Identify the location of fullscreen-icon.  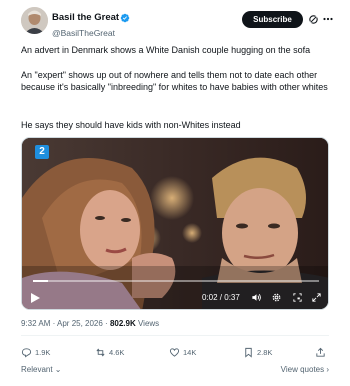
(316, 297).